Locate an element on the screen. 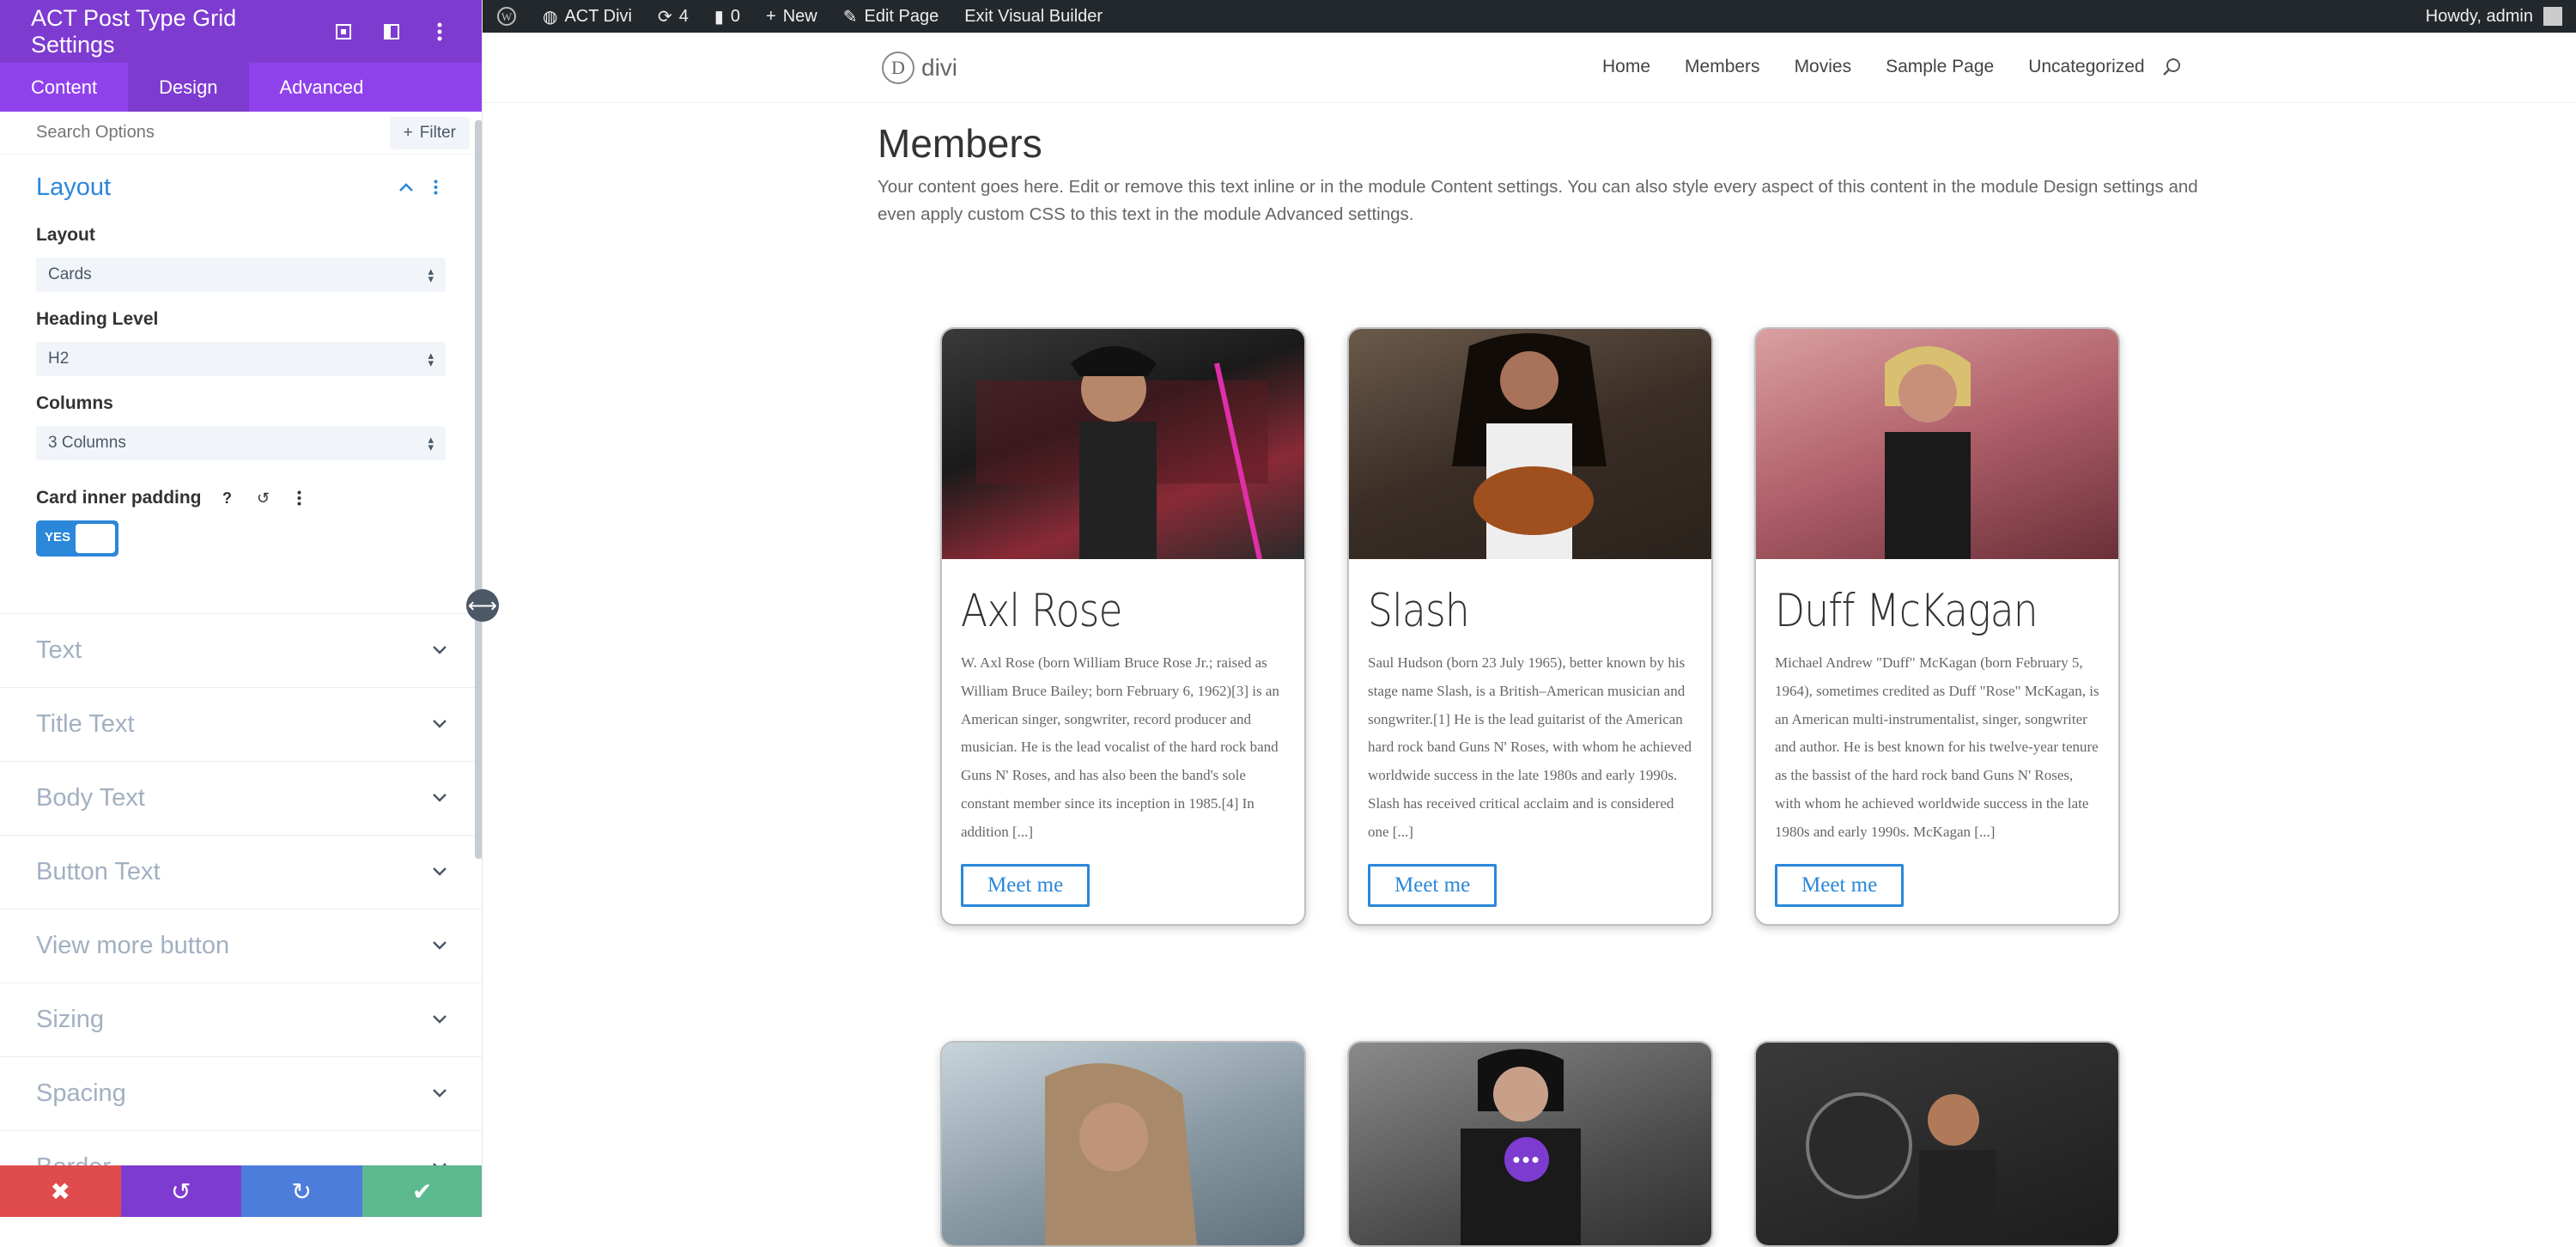 Image resolution: width=2576 pixels, height=1247 pixels. site-name: ACT Divi is located at coordinates (598, 16).